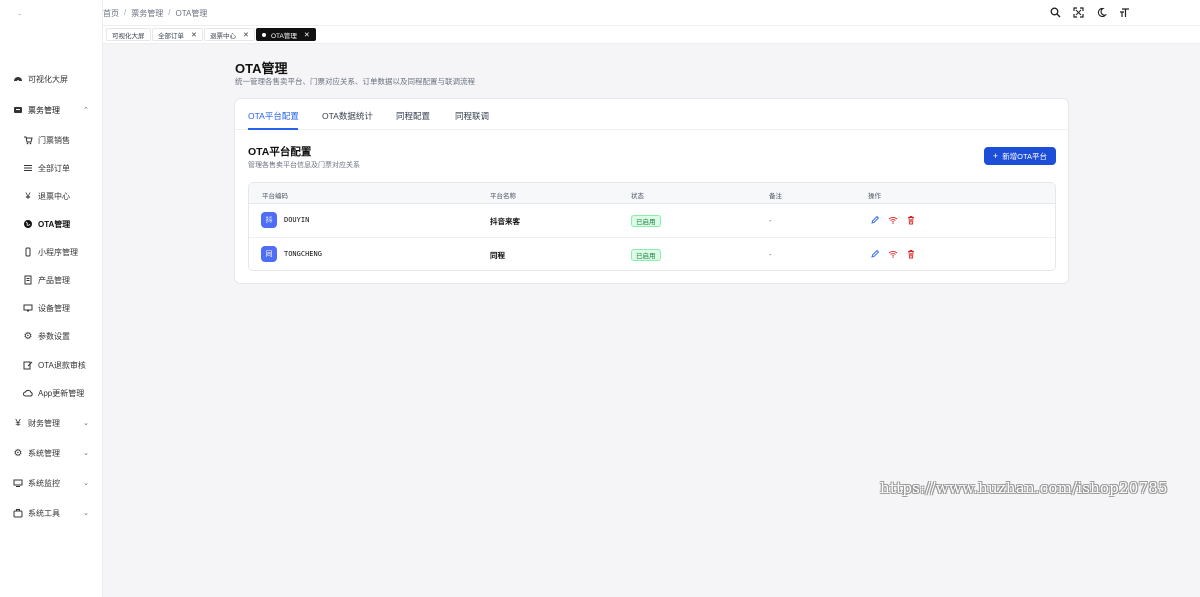 This screenshot has width=1200, height=597. I want to click on sidebar-item-parameters: ⚙ 参数设置, so click(51, 336).